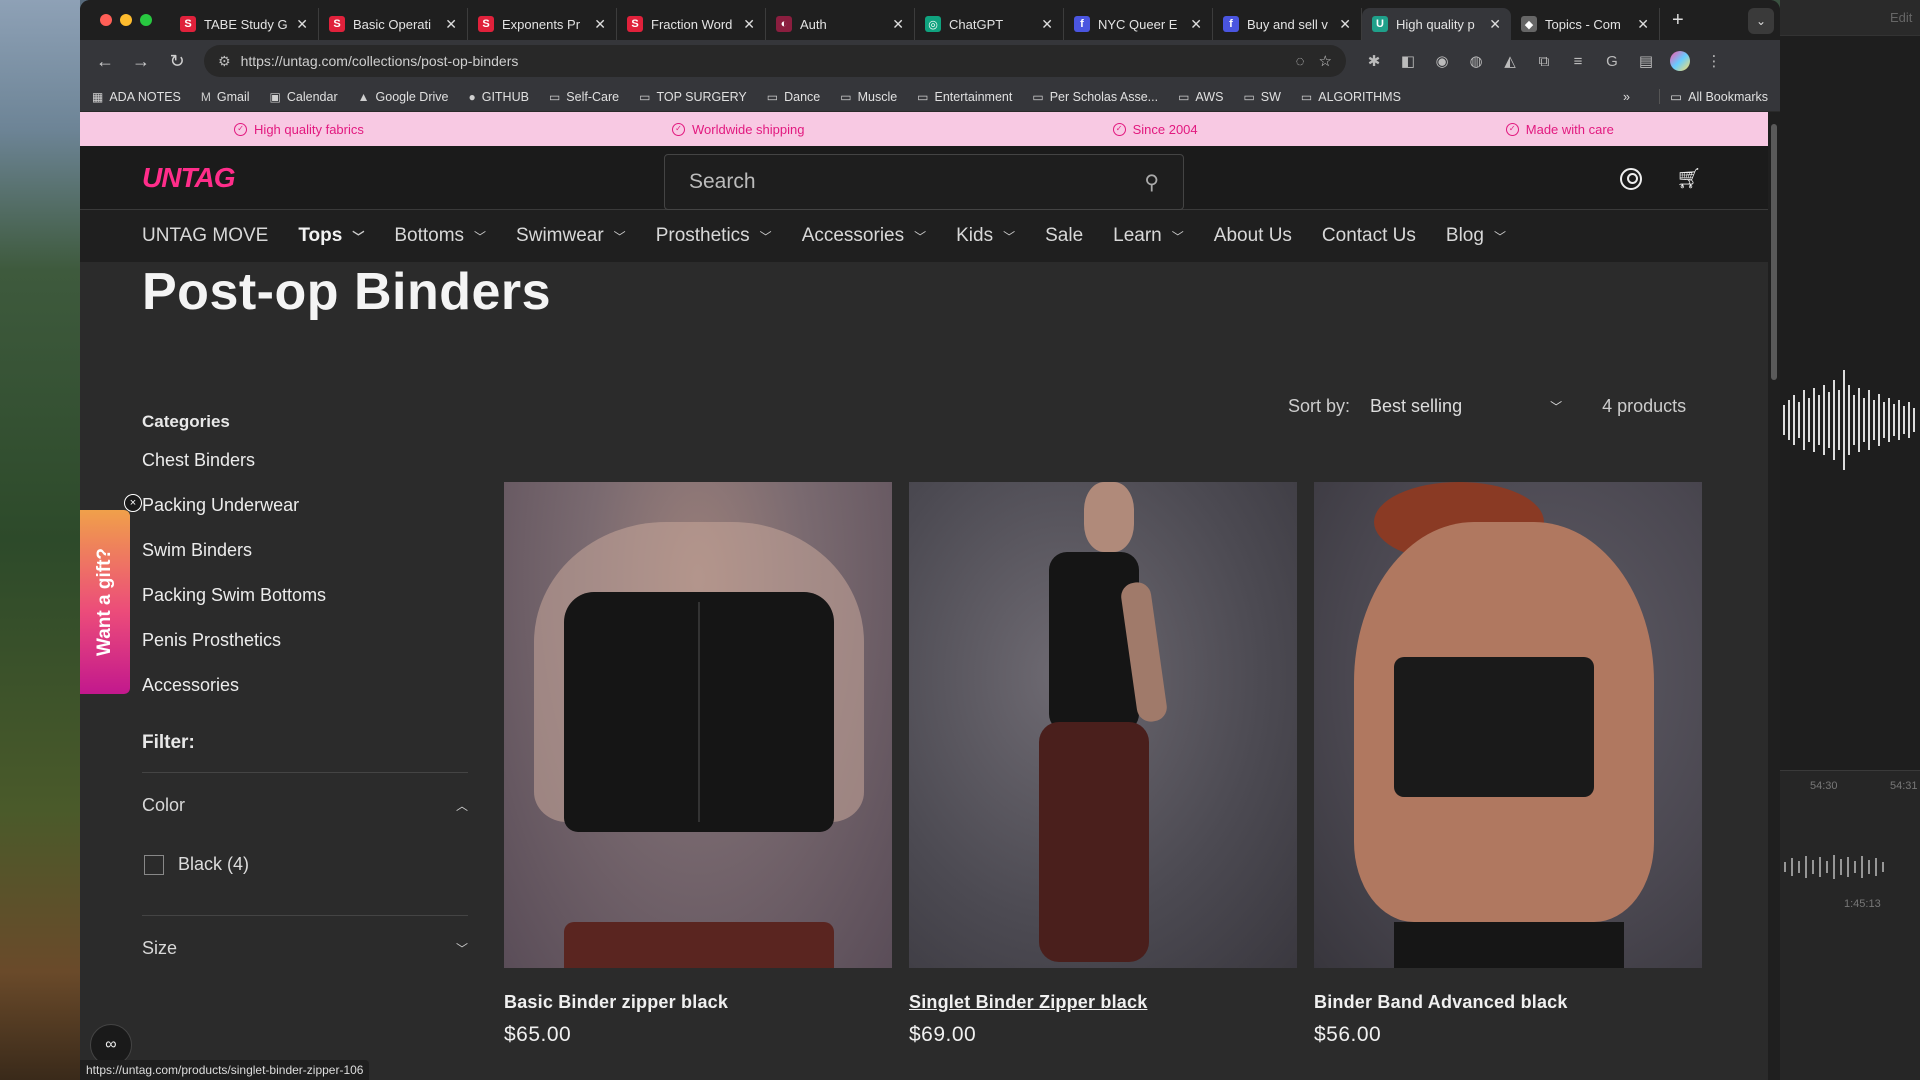 The height and width of the screenshot is (1080, 1920). I want to click on minimize-window-button, so click(126, 20).